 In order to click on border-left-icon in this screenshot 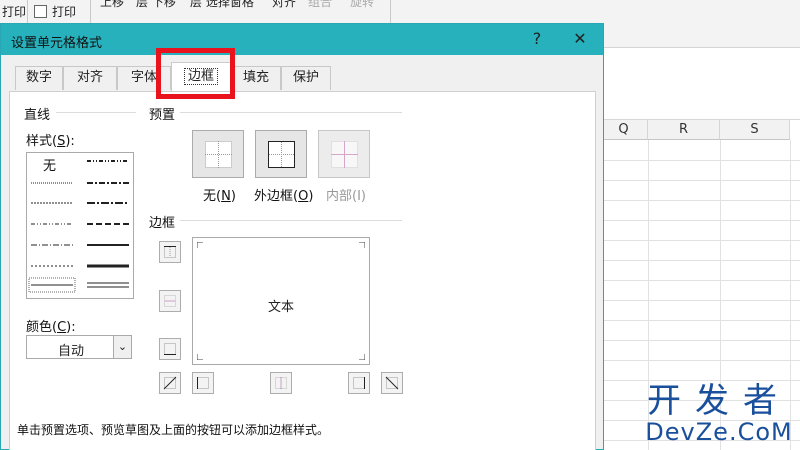, I will do `click(203, 383)`.